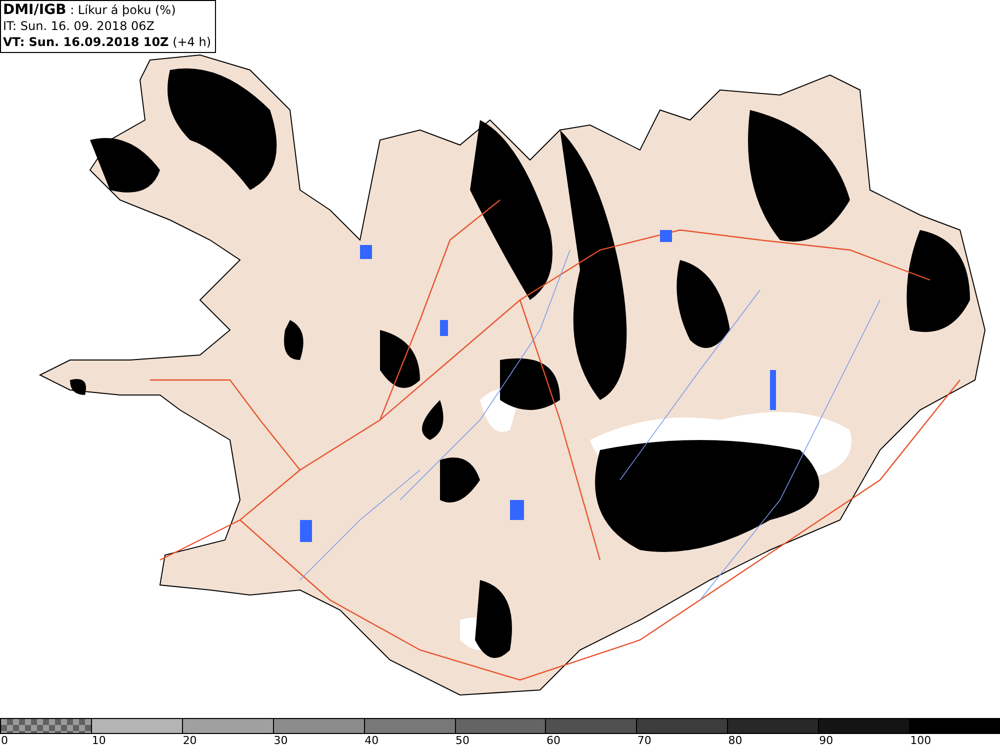  What do you see at coordinates (552, 741) in the screenshot?
I see `legend-label: 60` at bounding box center [552, 741].